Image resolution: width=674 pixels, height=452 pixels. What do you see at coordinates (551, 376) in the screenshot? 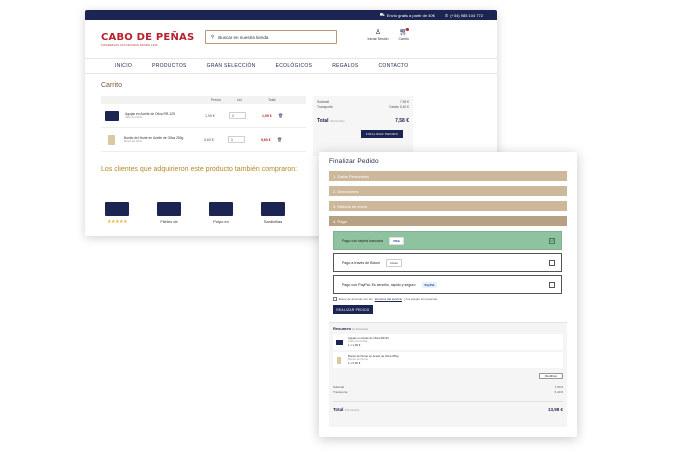
I see `modify-cart-button: Modificar` at bounding box center [551, 376].